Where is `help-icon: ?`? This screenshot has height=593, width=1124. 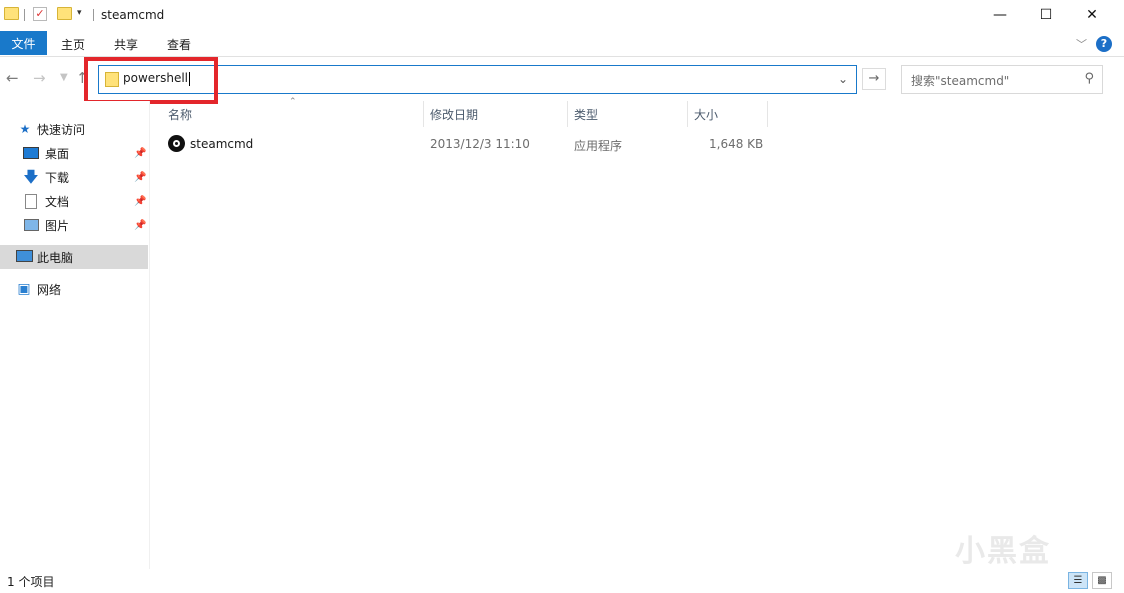 help-icon: ? is located at coordinates (1104, 44).